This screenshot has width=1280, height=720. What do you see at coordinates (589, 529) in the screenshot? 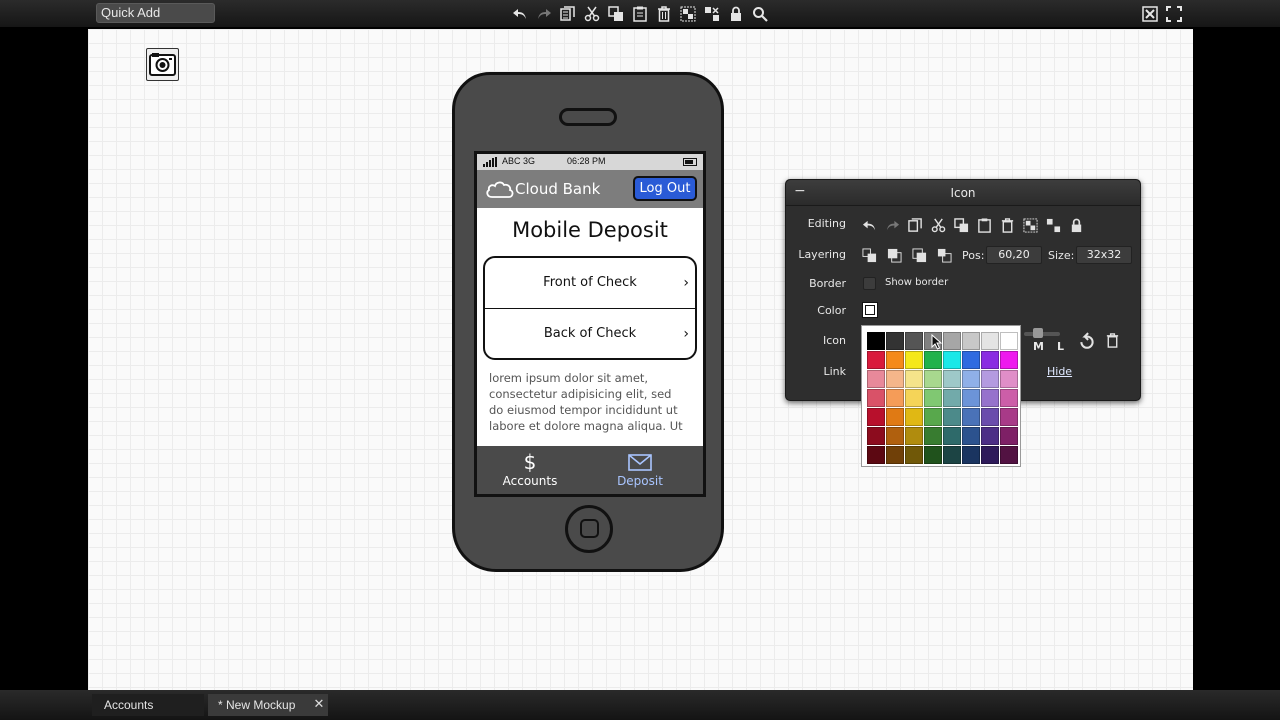
I see `home-button` at bounding box center [589, 529].